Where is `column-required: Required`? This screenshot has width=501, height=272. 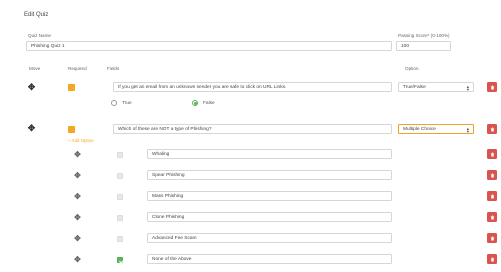
column-required: Required is located at coordinates (77, 68).